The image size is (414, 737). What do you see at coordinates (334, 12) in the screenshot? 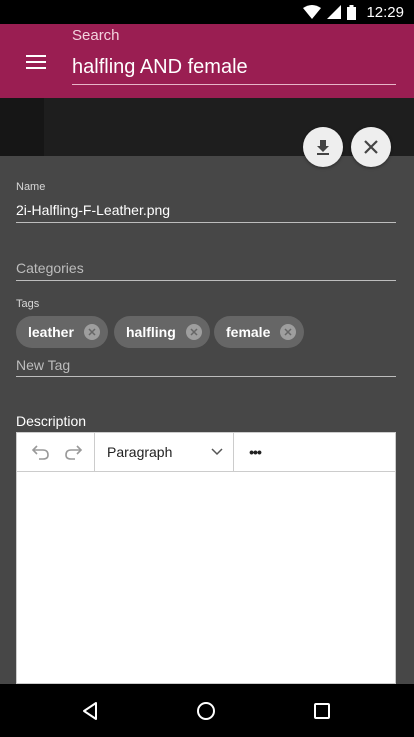
I see `cell-signal-icon` at bounding box center [334, 12].